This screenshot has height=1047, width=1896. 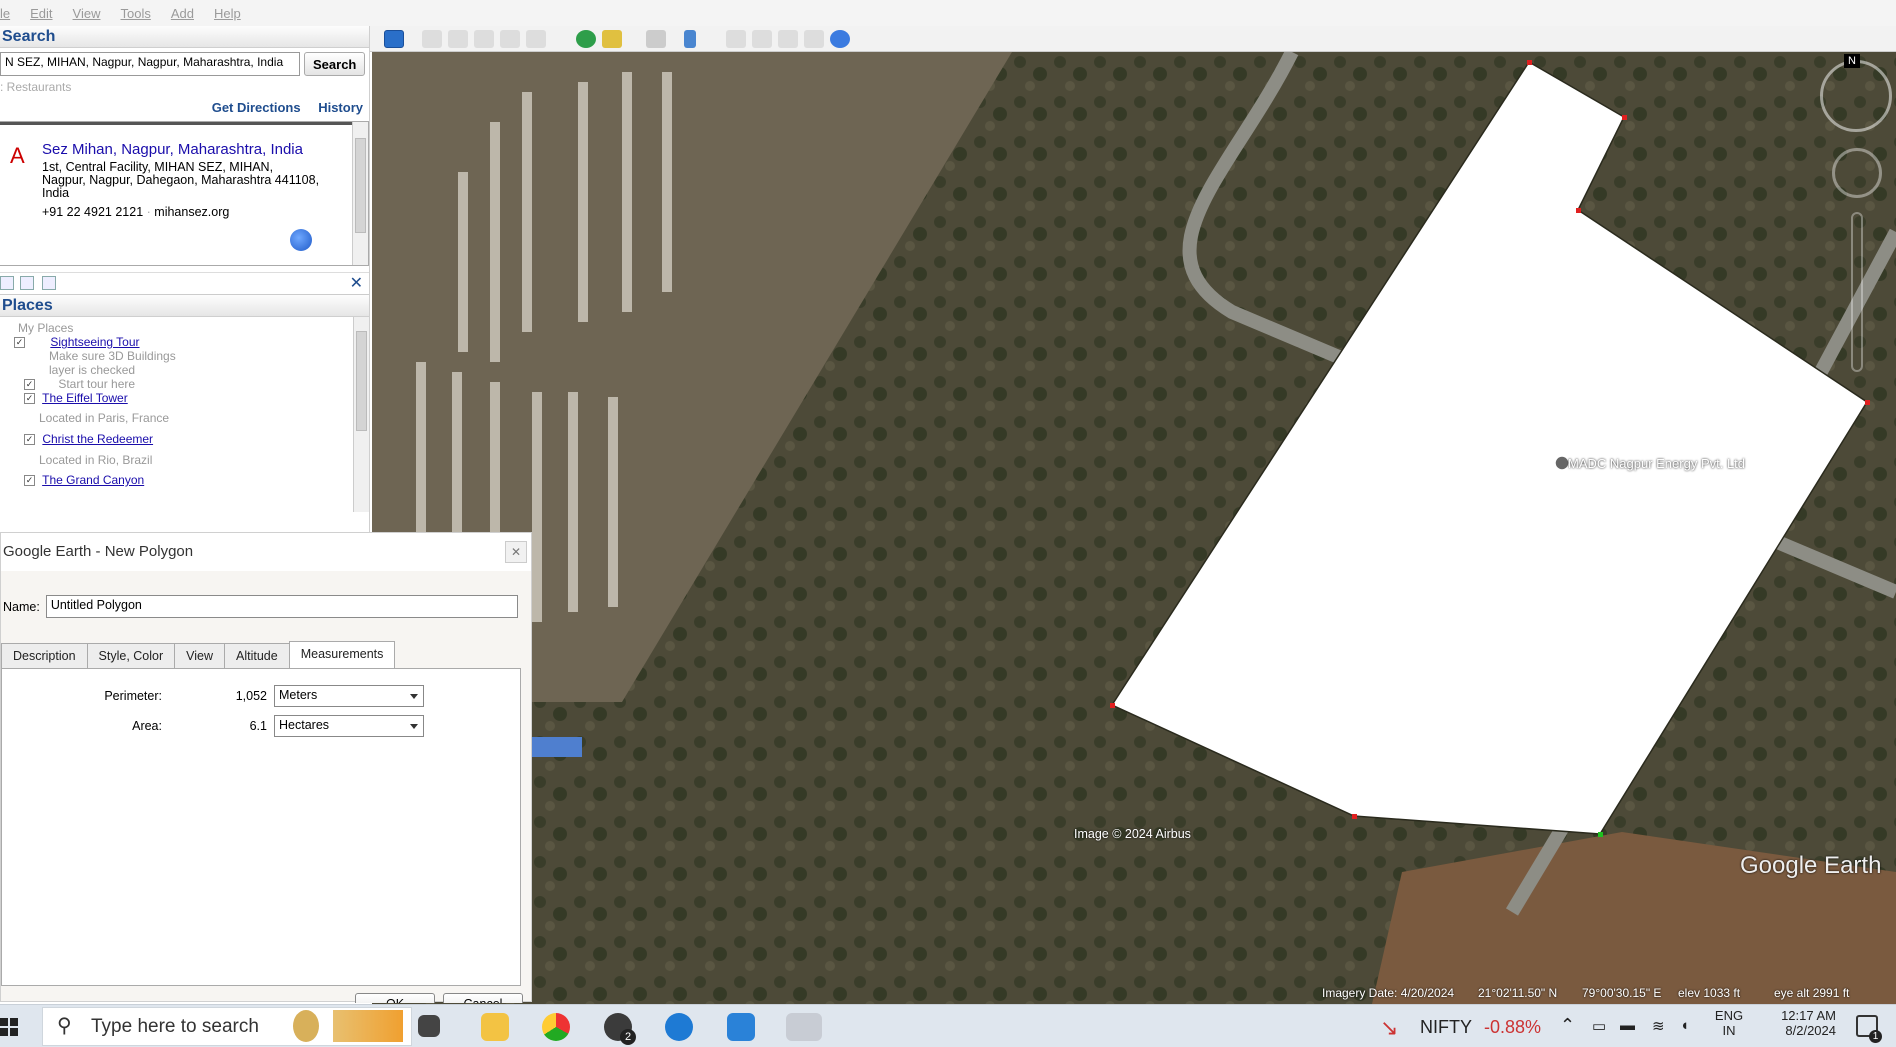 I want to click on copy-icon, so click(x=27, y=283).